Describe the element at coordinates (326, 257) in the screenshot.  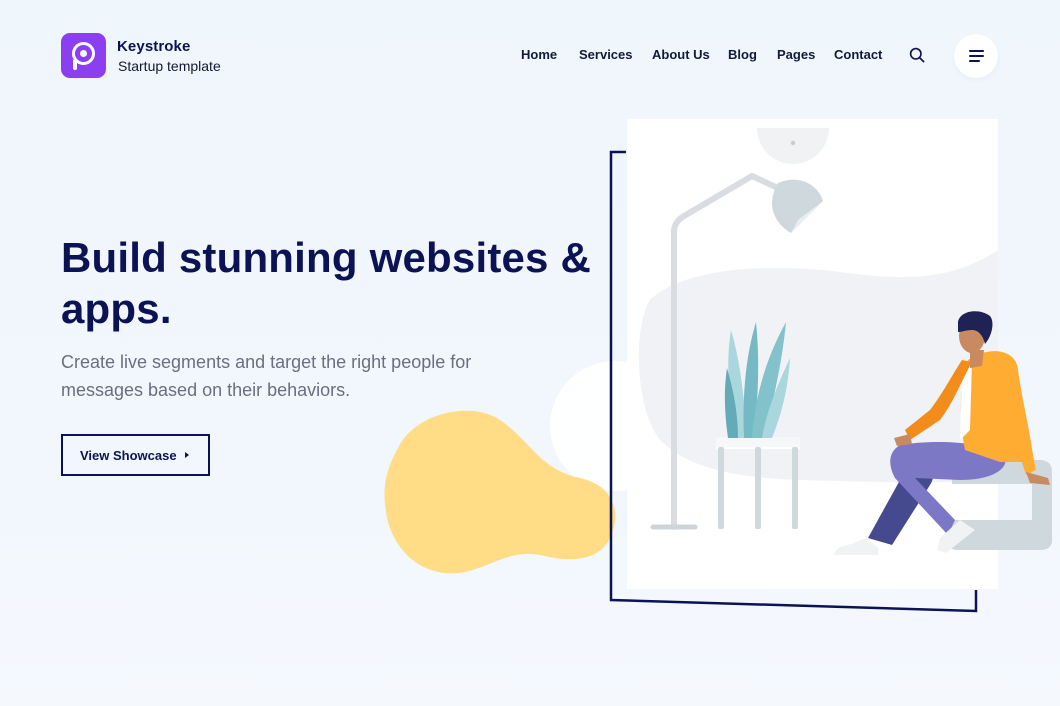
I see `hero-title-line-1: Build stunning websites &` at that location.